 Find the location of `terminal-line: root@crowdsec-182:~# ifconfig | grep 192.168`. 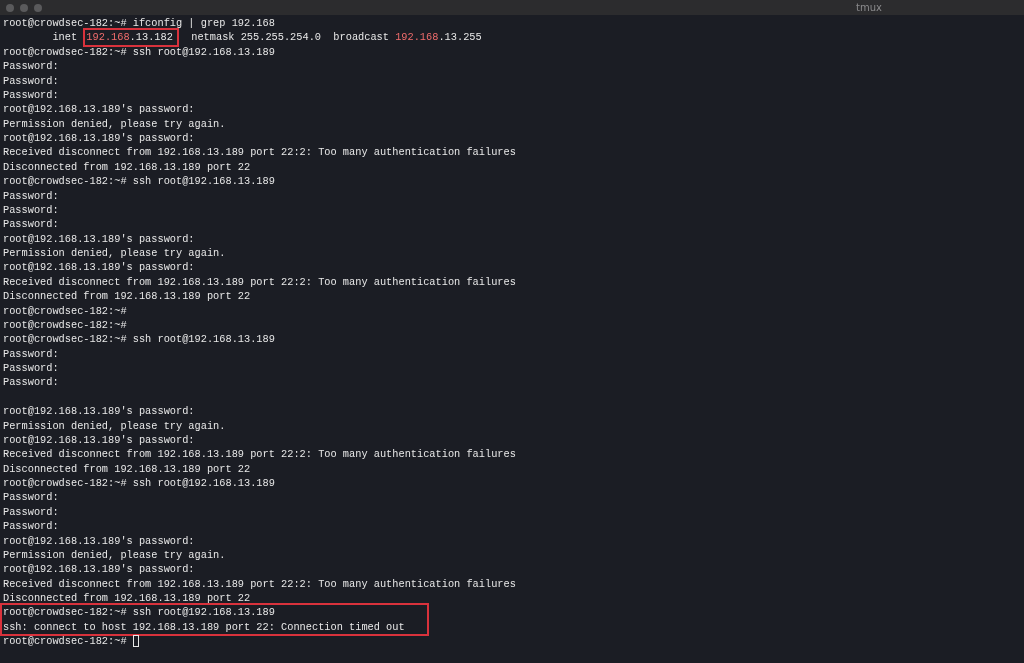

terminal-line: root@crowdsec-182:~# ifconfig | grep 192.168 is located at coordinates (139, 23).